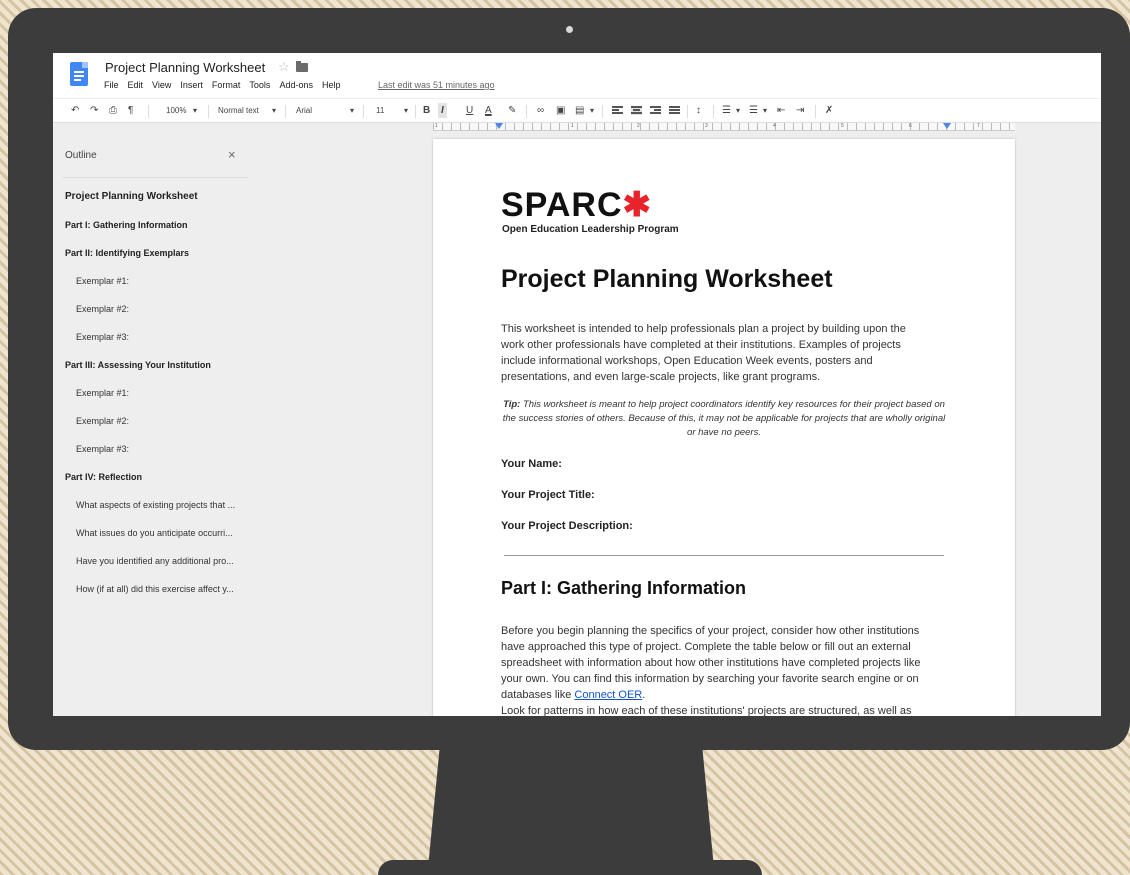  What do you see at coordinates (644, 695) in the screenshot?
I see `part1-text-end: .` at bounding box center [644, 695].